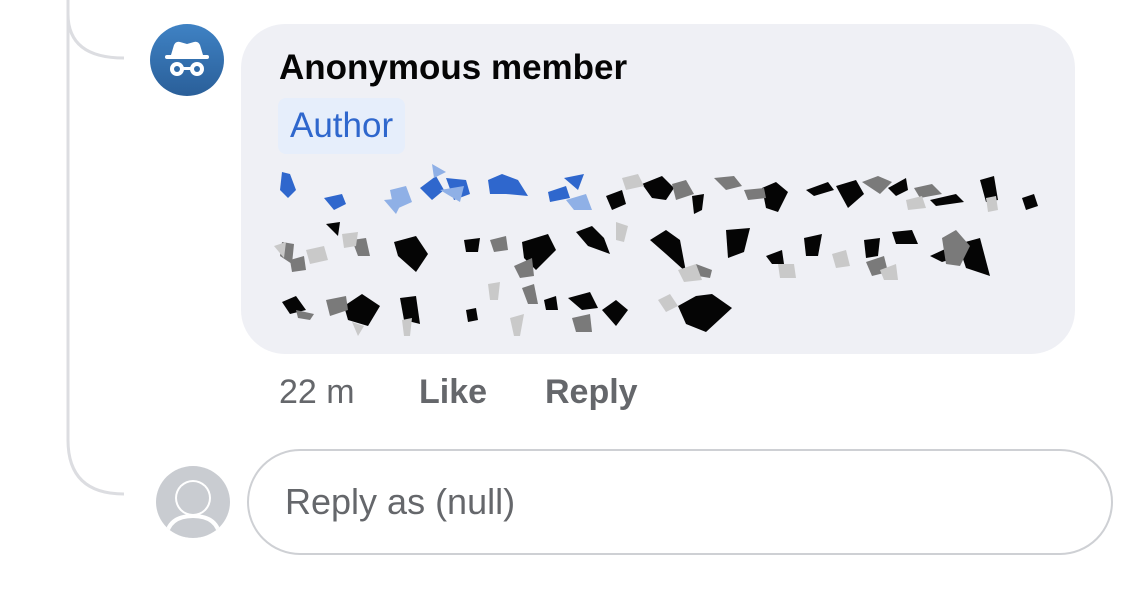 The width and height of the screenshot is (1131, 596). I want to click on reply-button: Reply, so click(591, 392).